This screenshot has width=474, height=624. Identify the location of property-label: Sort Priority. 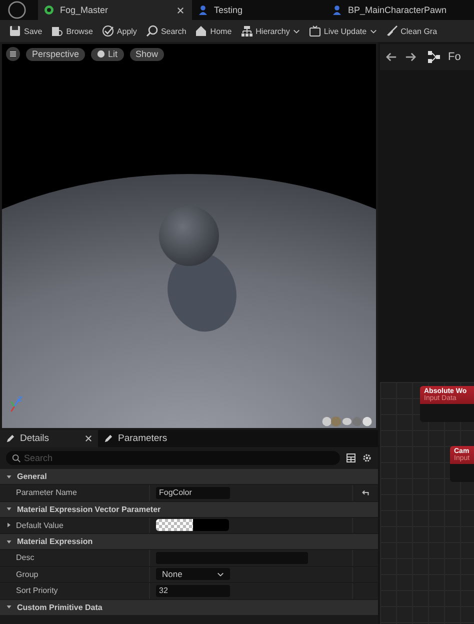
(37, 591).